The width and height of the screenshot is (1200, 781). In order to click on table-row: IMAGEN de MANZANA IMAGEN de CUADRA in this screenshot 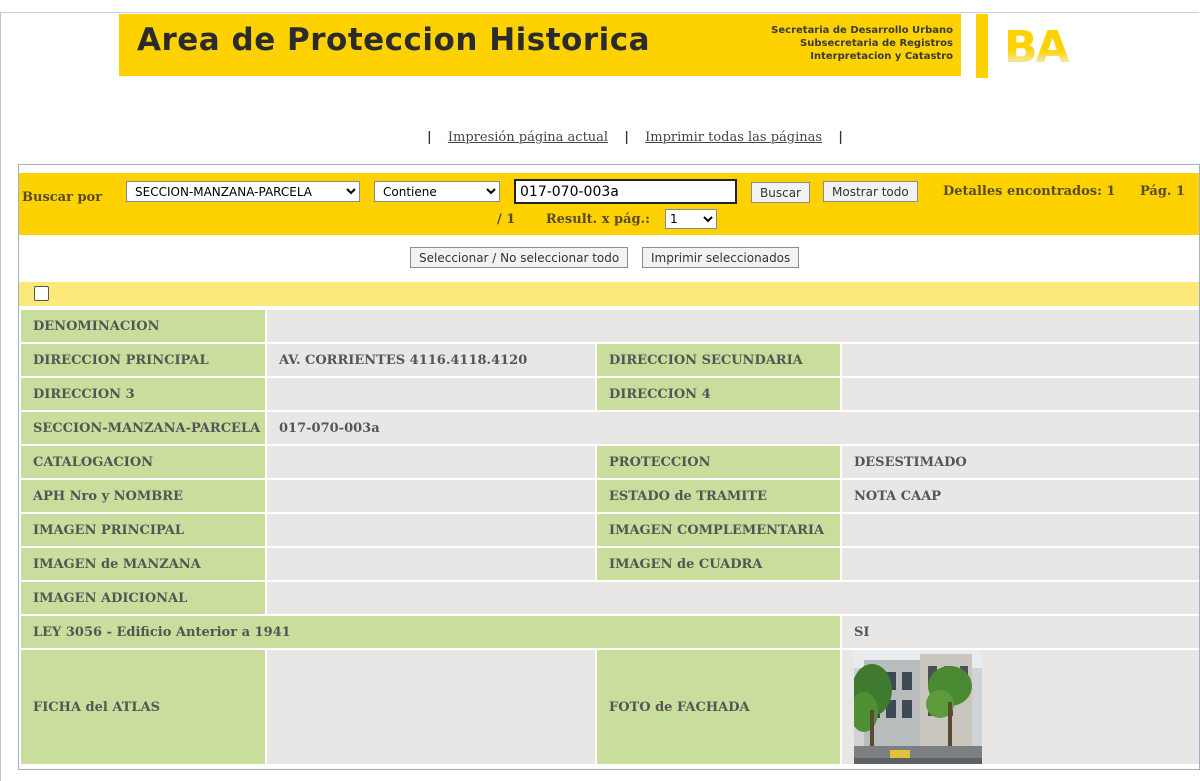, I will do `click(609, 564)`.